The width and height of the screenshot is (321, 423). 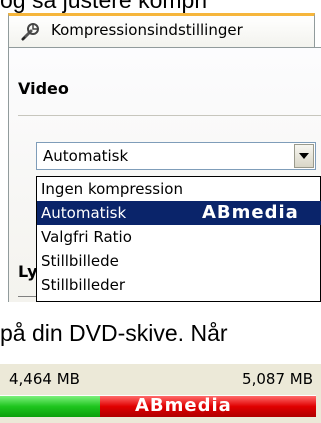 What do you see at coordinates (30, 32) in the screenshot?
I see `settings-wrench-icon` at bounding box center [30, 32].